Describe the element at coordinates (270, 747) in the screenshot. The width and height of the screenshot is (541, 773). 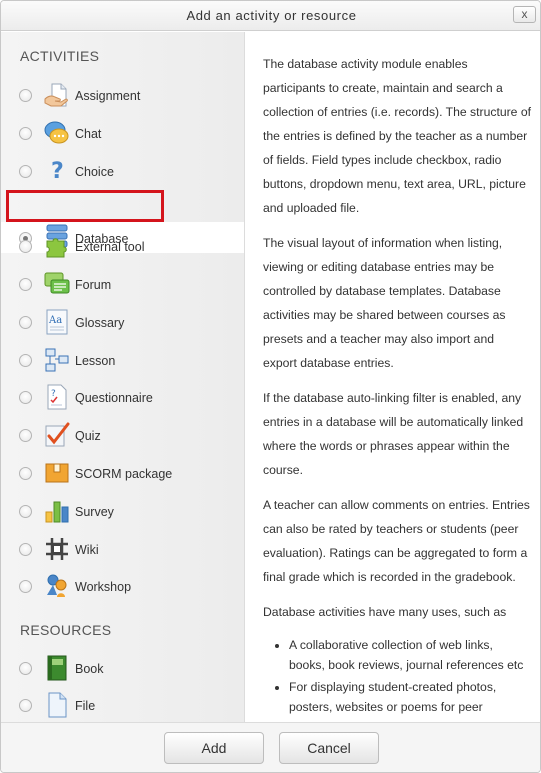
I see `dialog-footer: Add Cancel` at that location.